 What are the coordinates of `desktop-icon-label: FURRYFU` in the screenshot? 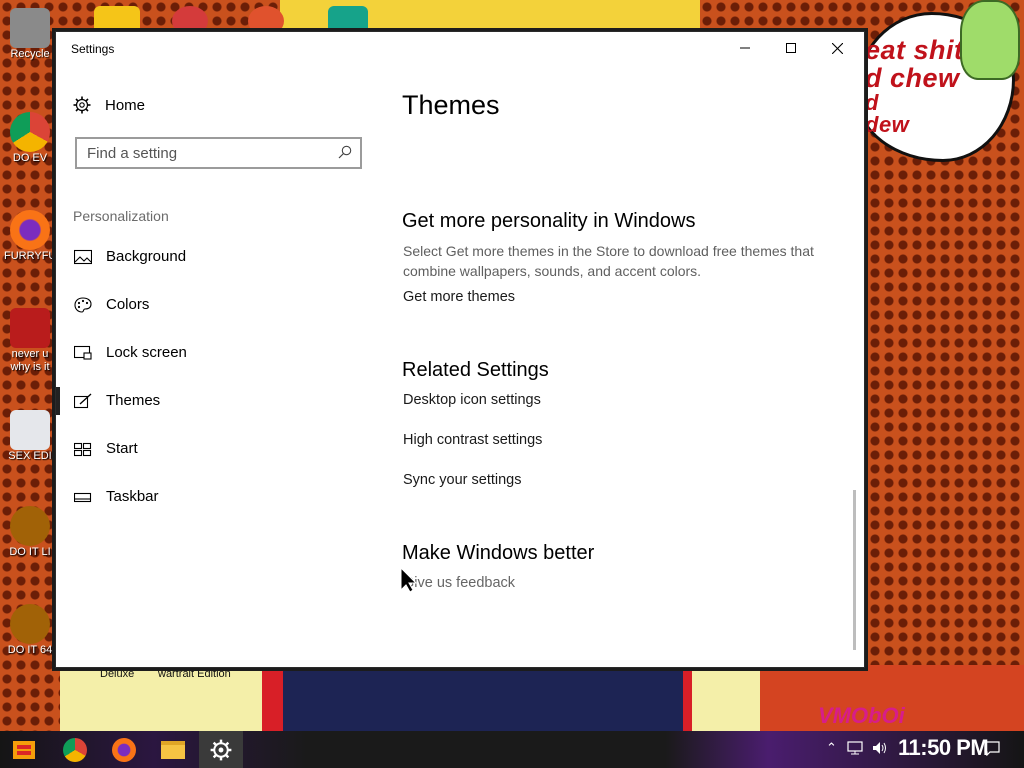 It's located at (30, 256).